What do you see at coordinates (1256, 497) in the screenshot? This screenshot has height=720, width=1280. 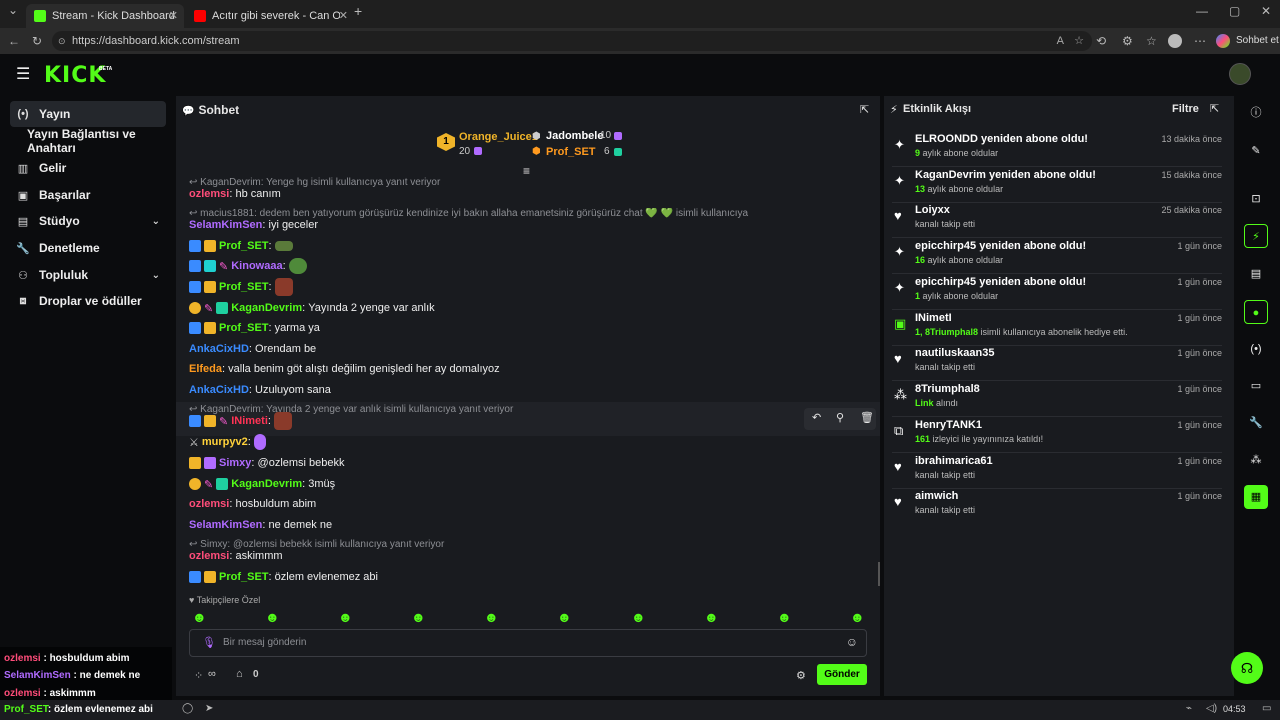 I see `clapper-icon: ▦` at bounding box center [1256, 497].